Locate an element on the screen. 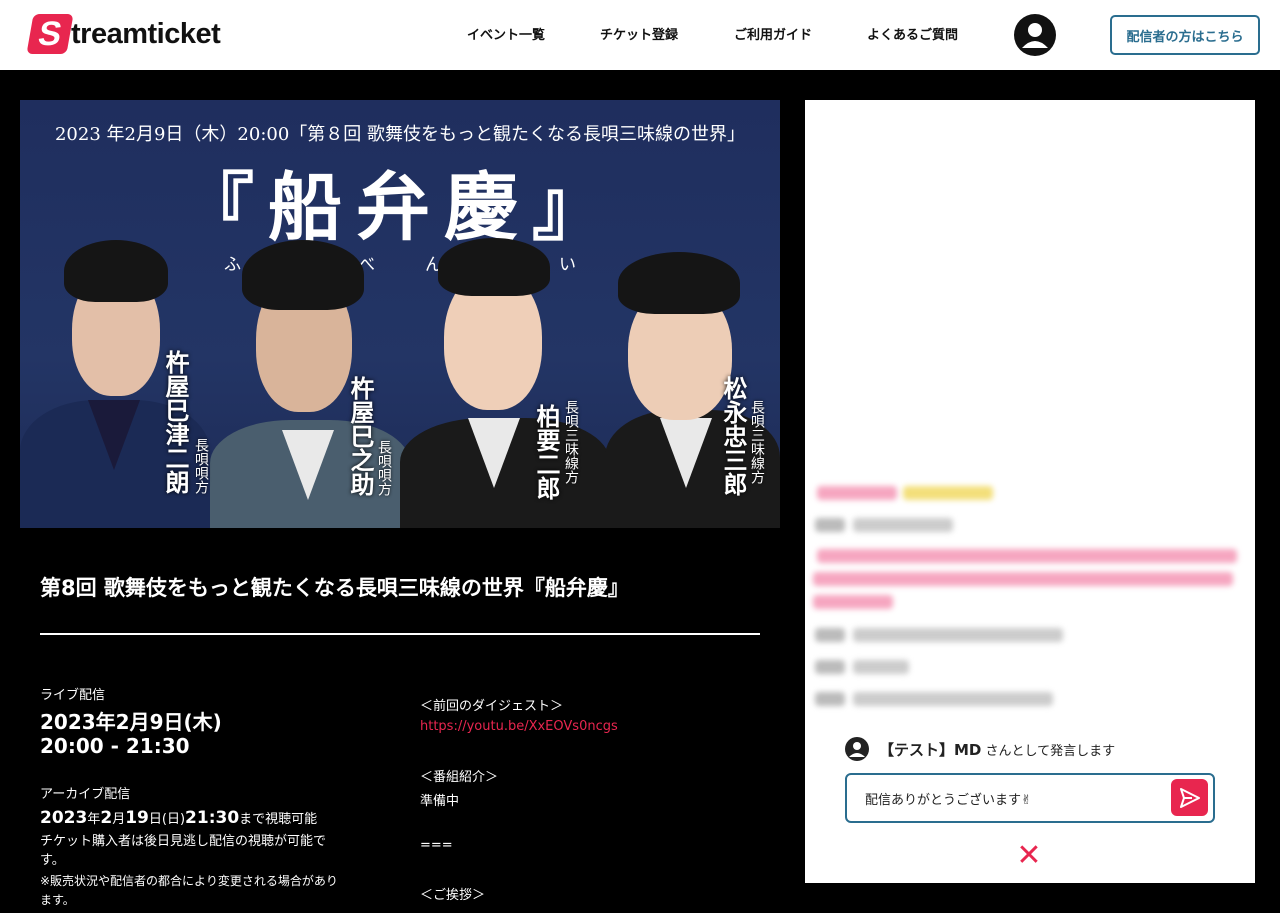 The height and width of the screenshot is (913, 1280). publisher-button: 配信者の方はこちら is located at coordinates (1185, 35).